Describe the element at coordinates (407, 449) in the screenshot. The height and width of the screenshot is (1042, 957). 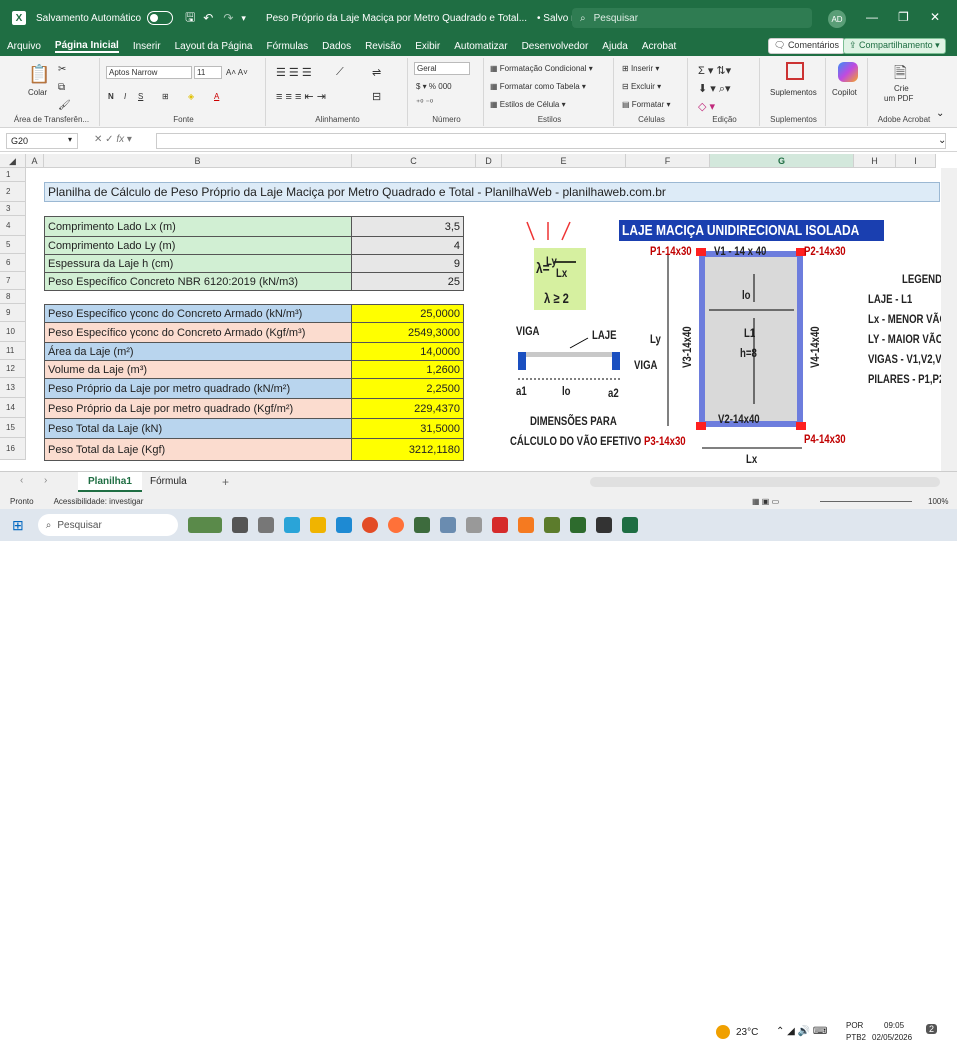
I see `result-value: 3212,1180` at that location.